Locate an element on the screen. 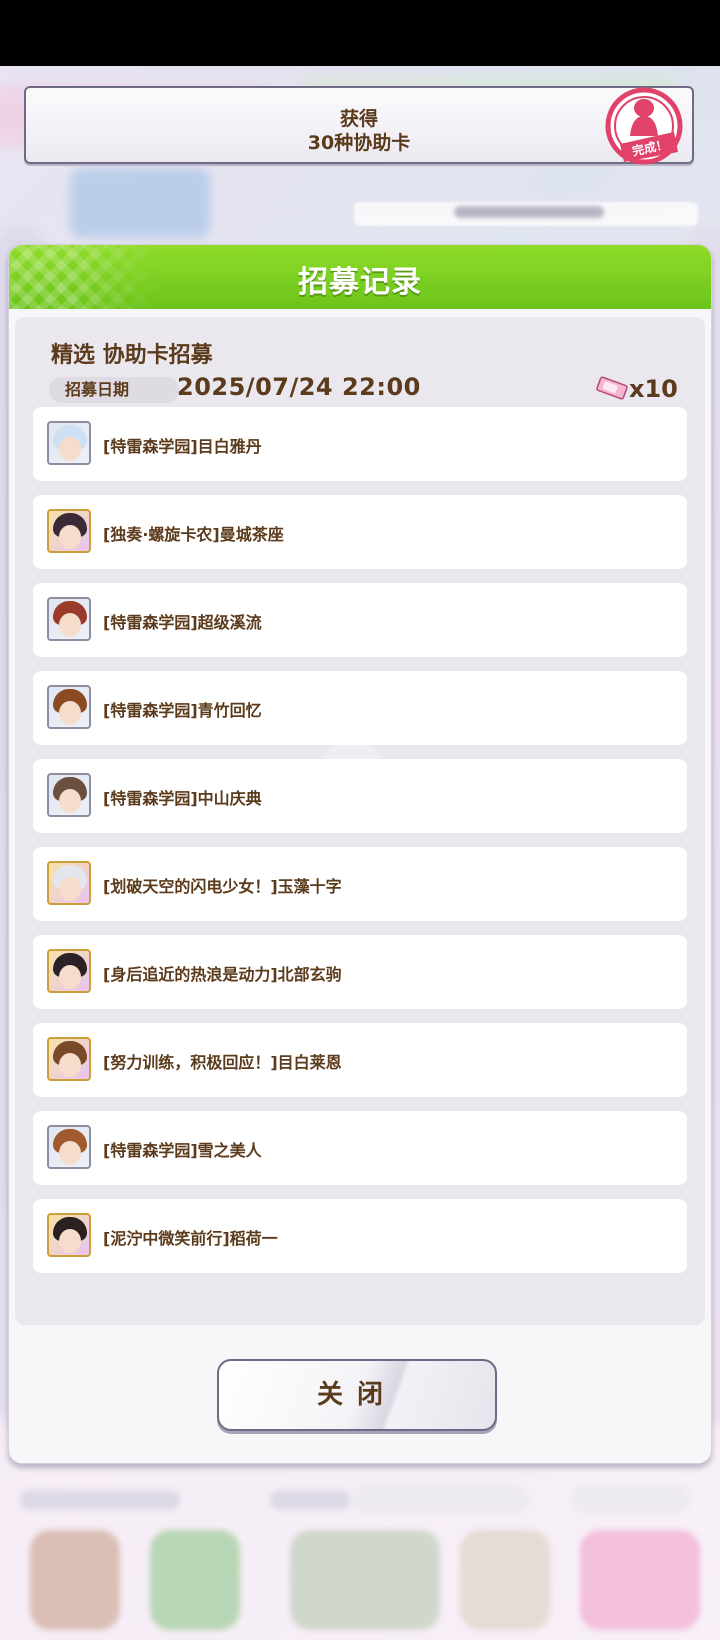 This screenshot has width=720, height=1640. achievement-line1: 获得 is located at coordinates (358, 119).